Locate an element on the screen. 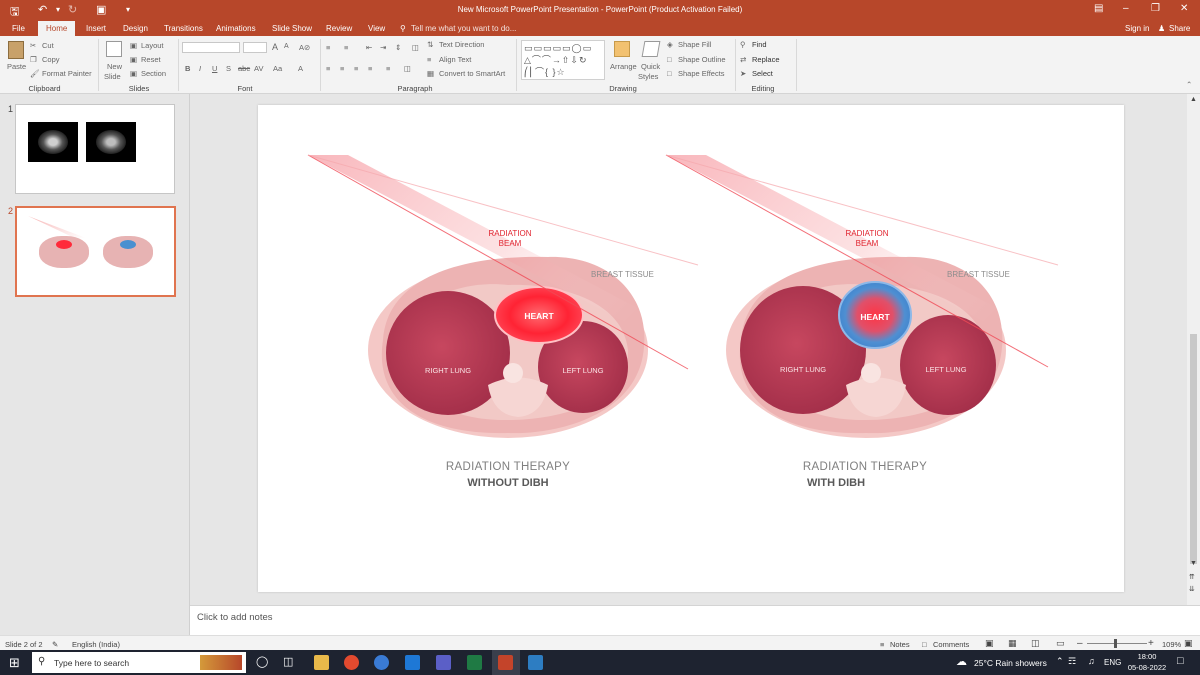 This screenshot has width=1200, height=675. text-direction-button: Text Direction is located at coordinates (461, 44).